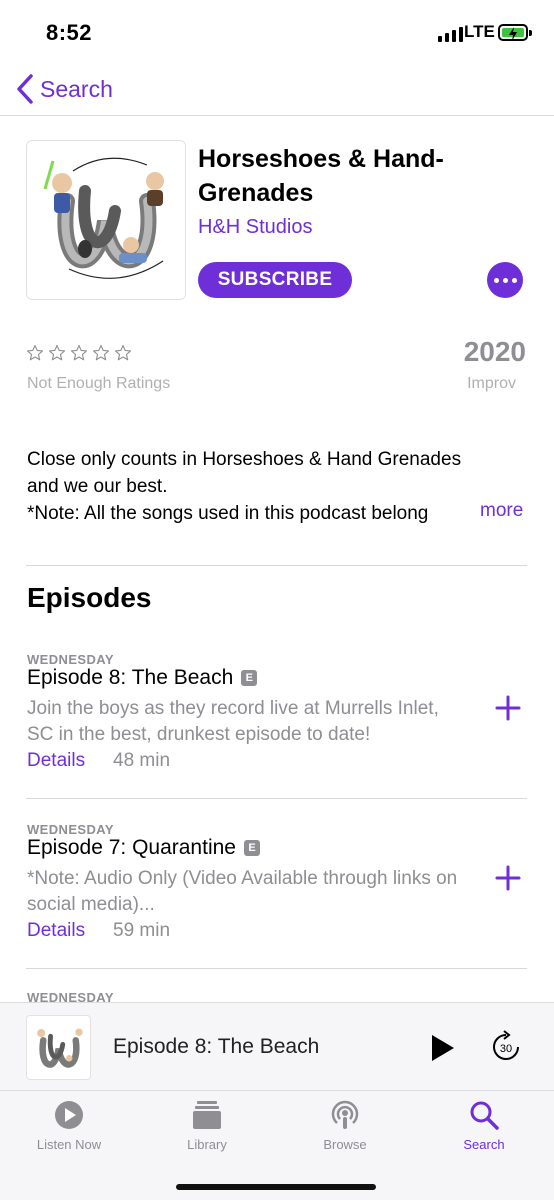  Describe the element at coordinates (216, 1047) in the screenshot. I see `mini-player-title: Episode 8: The Beach` at that location.